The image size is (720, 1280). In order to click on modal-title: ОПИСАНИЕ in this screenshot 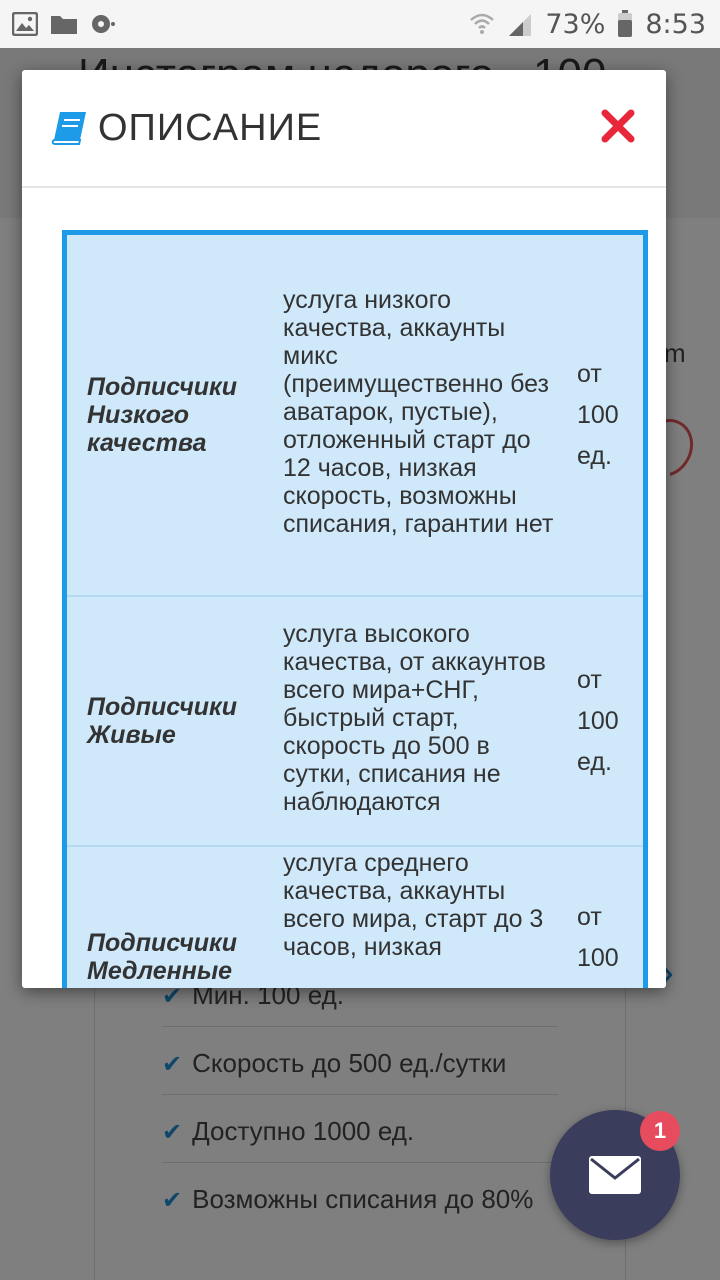, I will do `click(210, 127)`.